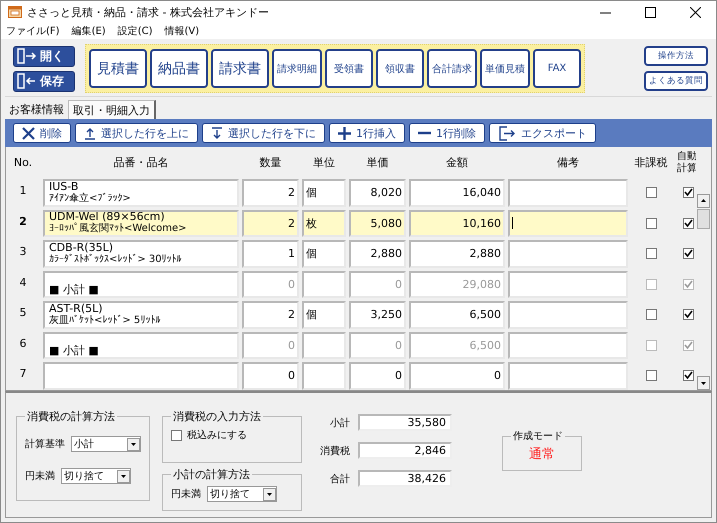 The height and width of the screenshot is (523, 717). Describe the element at coordinates (42, 133) in the screenshot. I see `action-button: 削除` at that location.